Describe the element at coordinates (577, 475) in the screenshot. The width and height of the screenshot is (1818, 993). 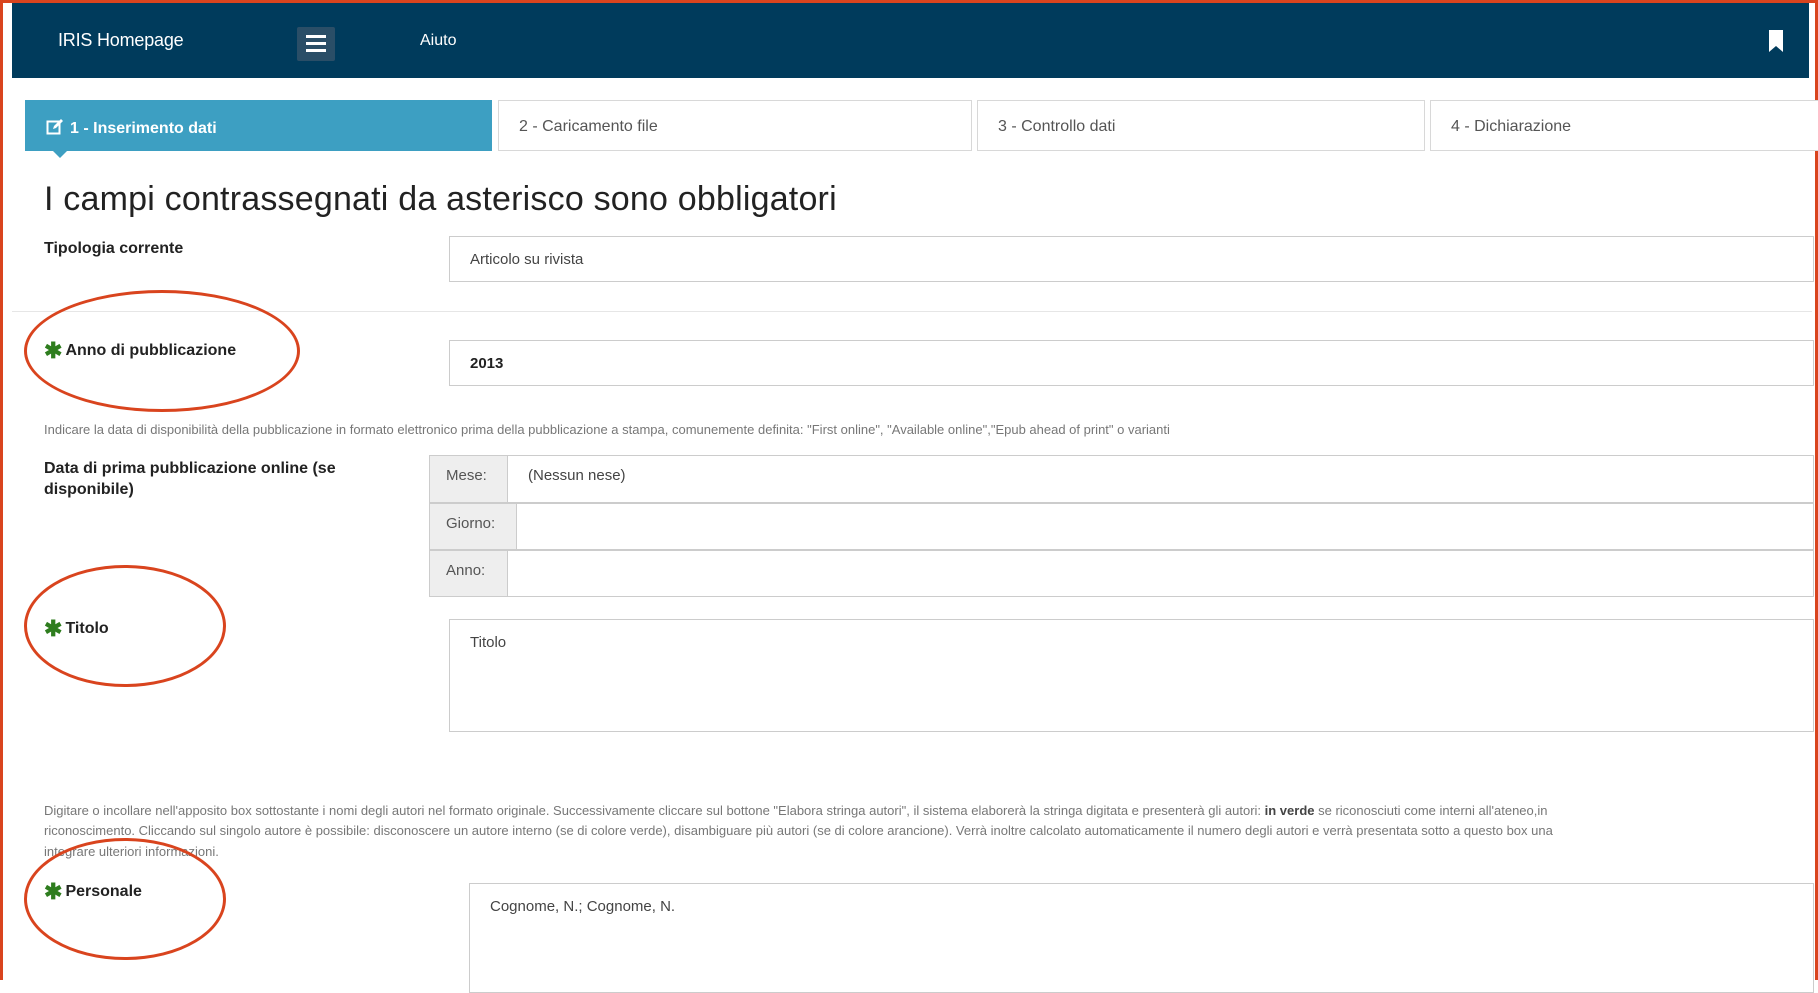
I see `month-value: (Nessun nese)` at that location.